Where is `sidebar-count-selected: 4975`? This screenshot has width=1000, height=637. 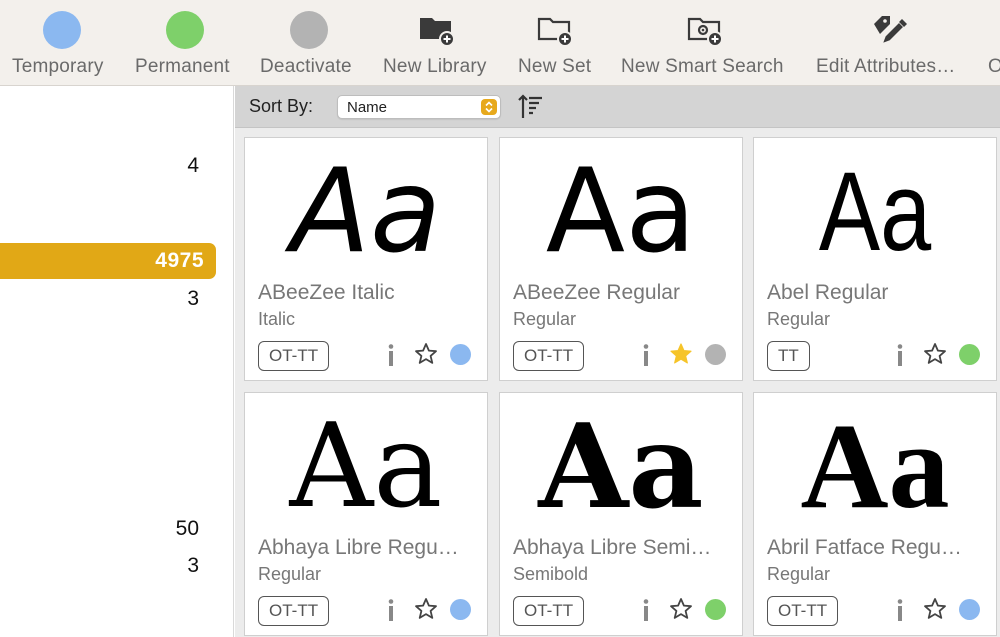
sidebar-count-selected: 4975 is located at coordinates (179, 260).